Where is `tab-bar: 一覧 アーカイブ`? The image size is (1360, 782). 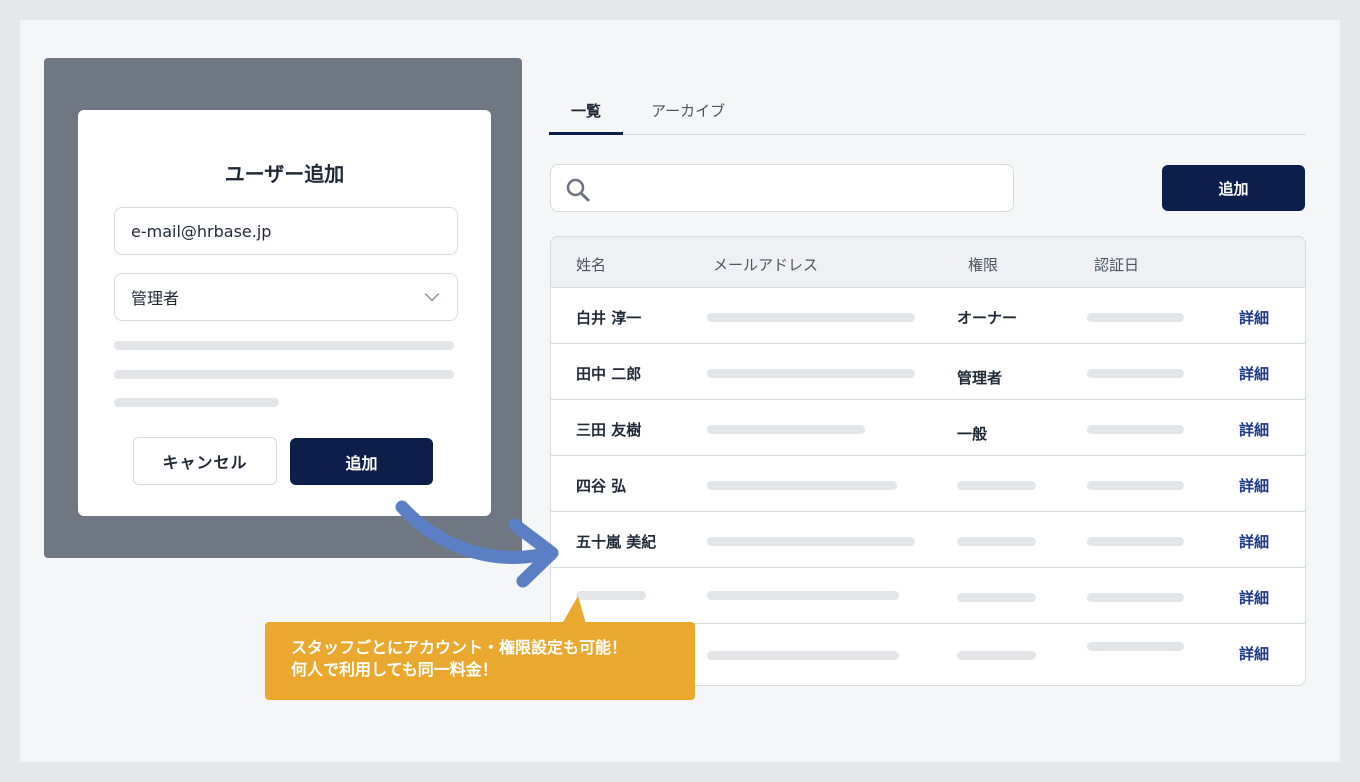 tab-bar: 一覧 アーカイブ is located at coordinates (927, 115).